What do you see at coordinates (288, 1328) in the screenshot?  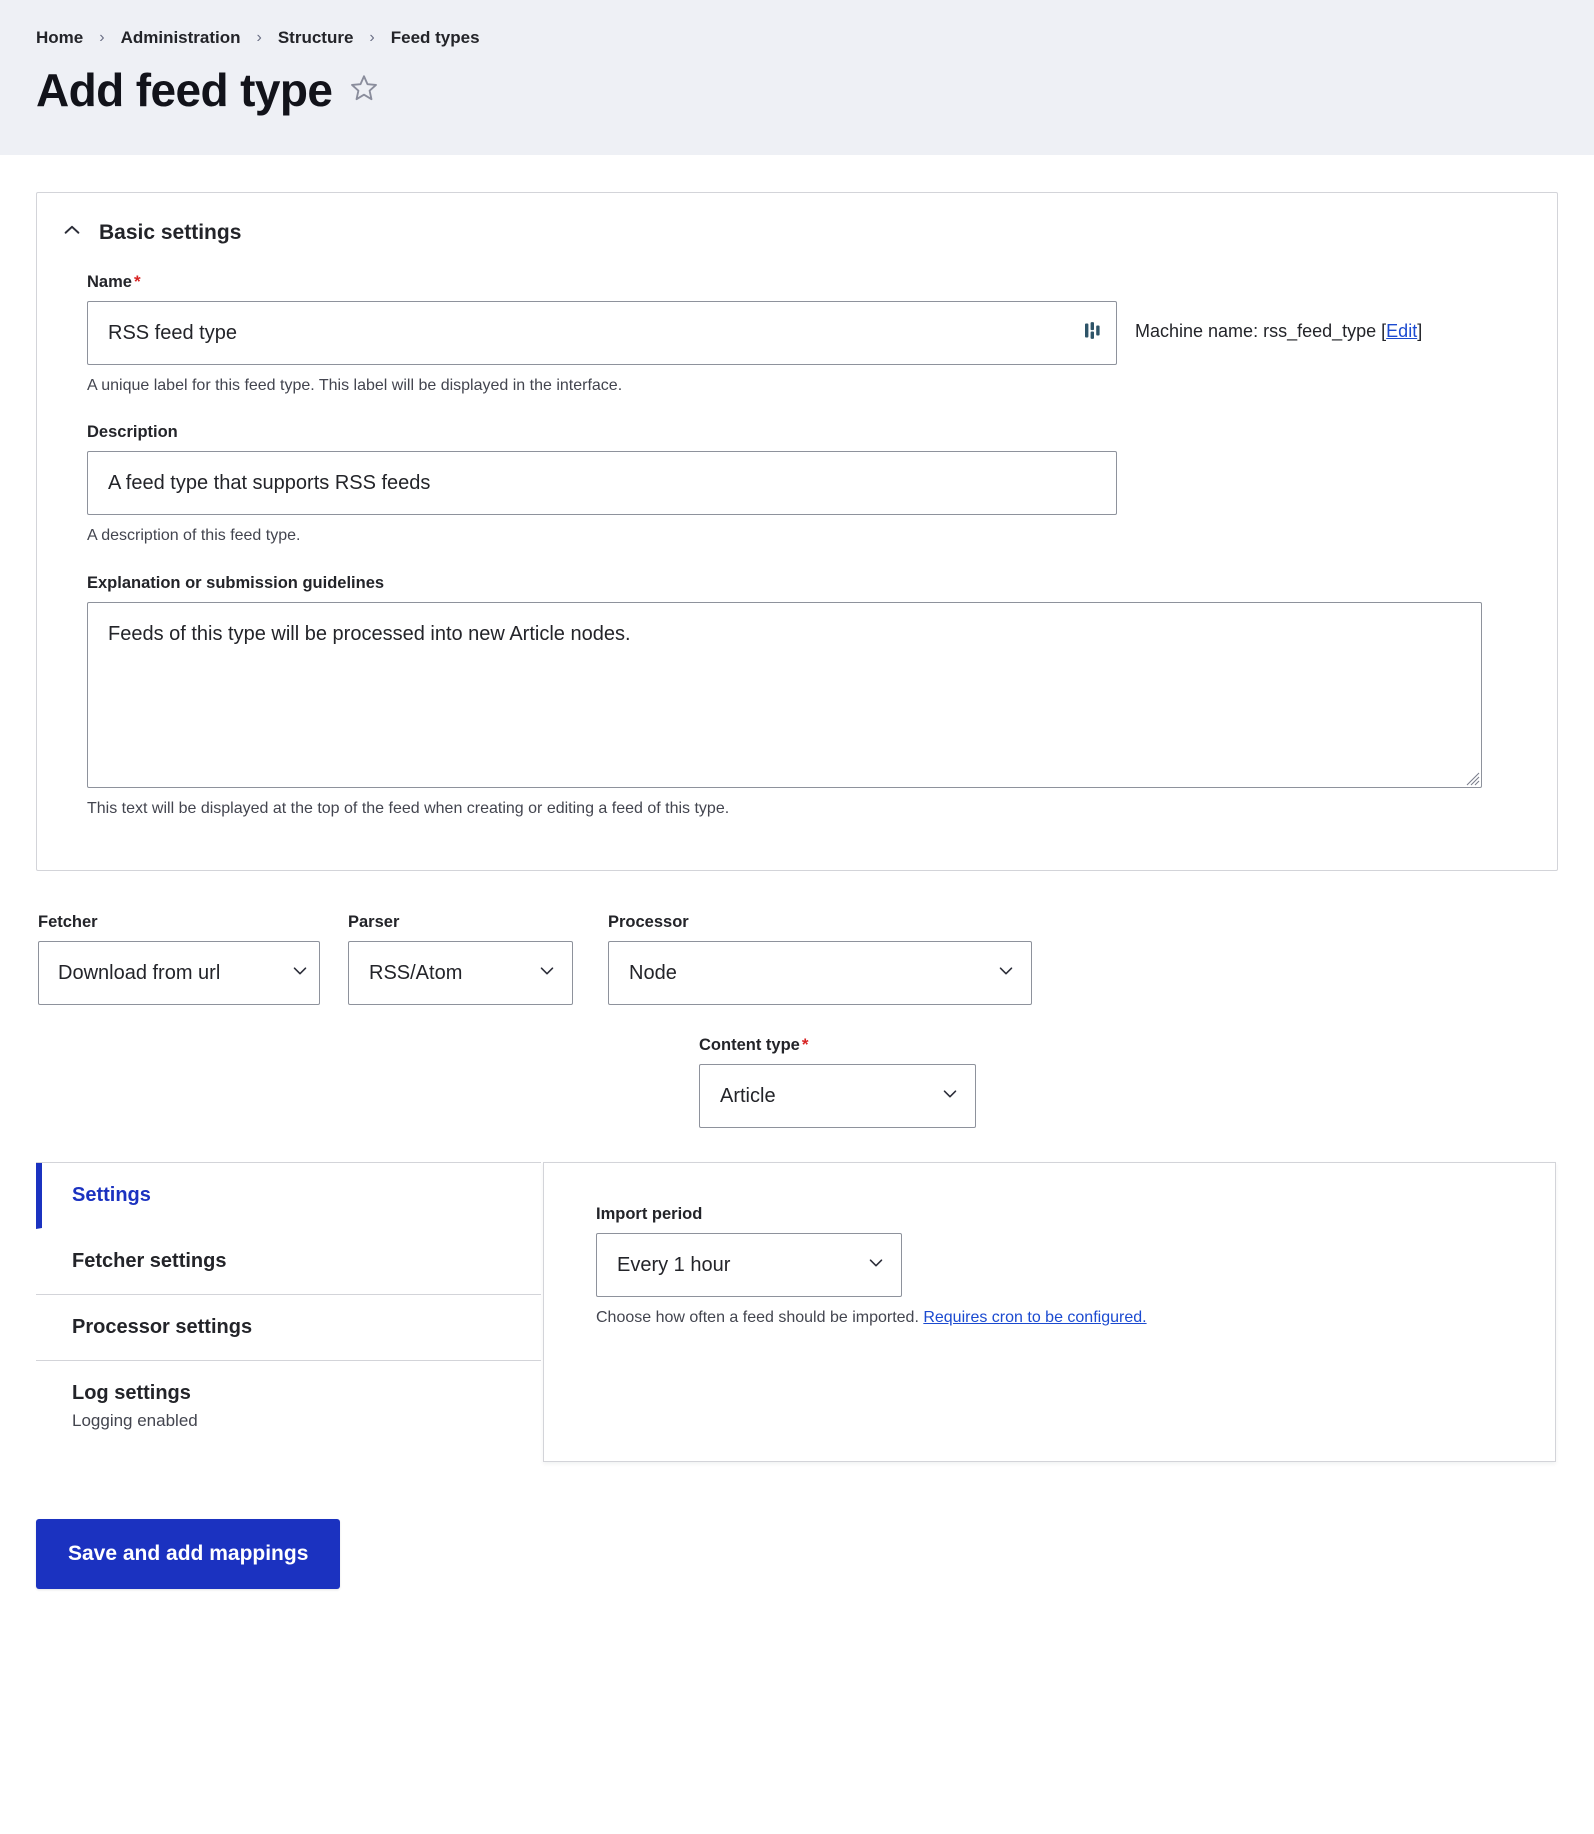 I see `vertical-tab-processor-settings: Processor settings` at bounding box center [288, 1328].